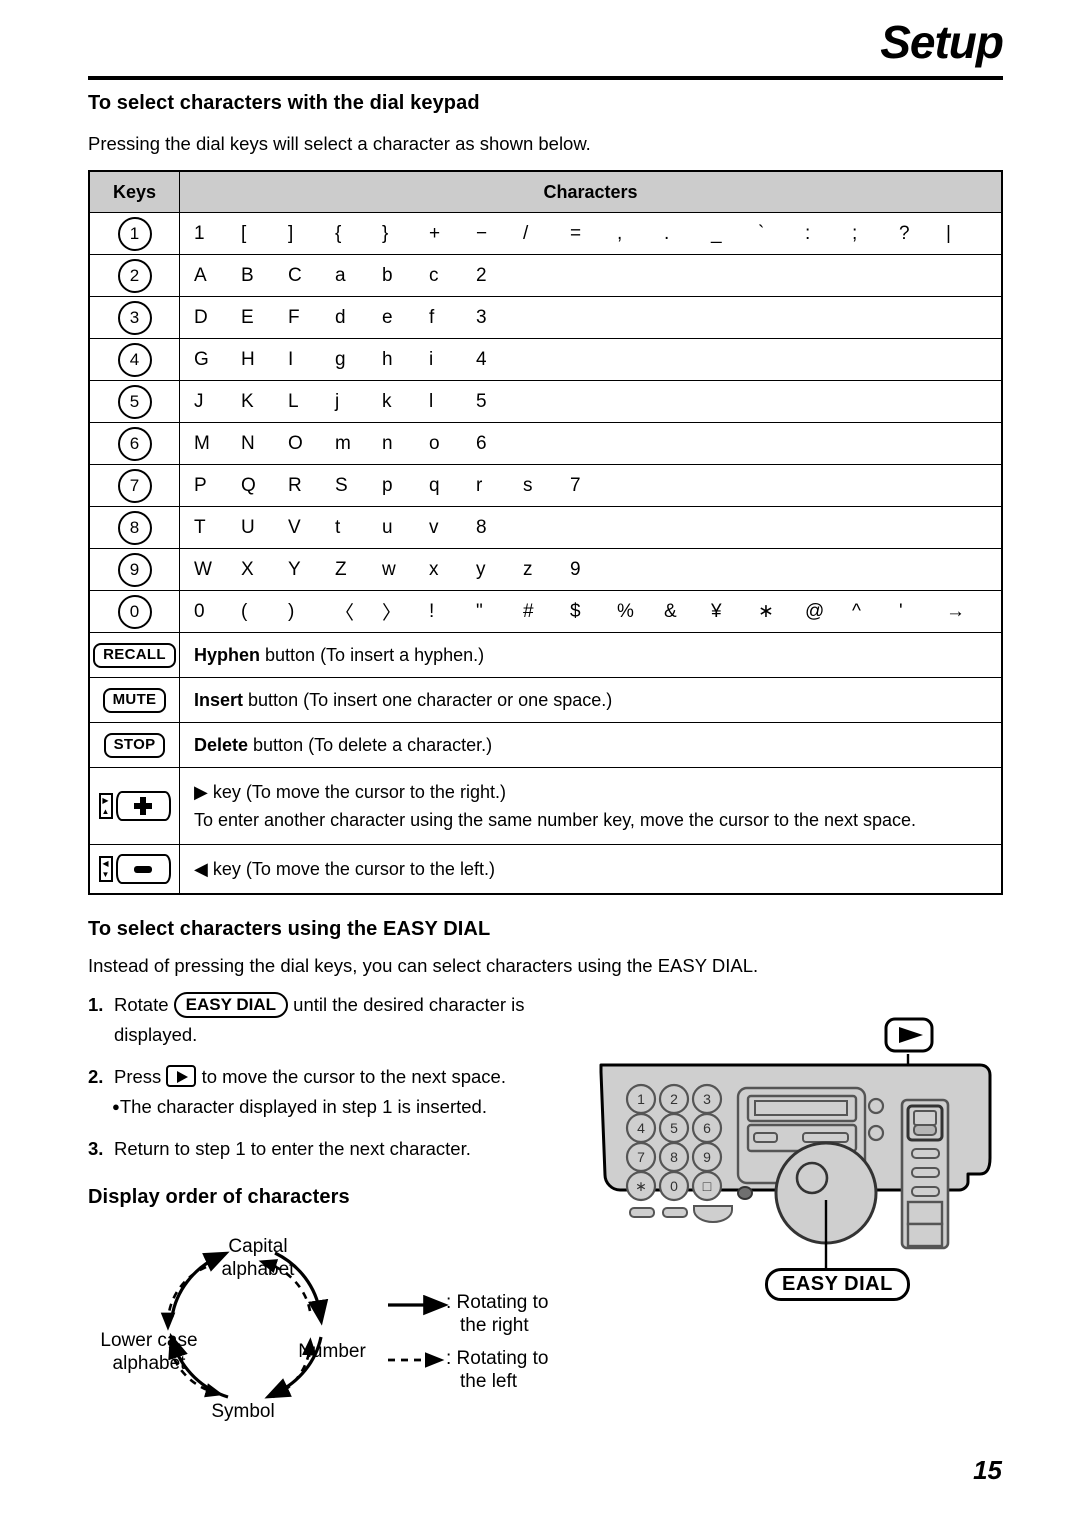 The image size is (1080, 1526). What do you see at coordinates (528, 569) in the screenshot?
I see `character-cell: z` at bounding box center [528, 569].